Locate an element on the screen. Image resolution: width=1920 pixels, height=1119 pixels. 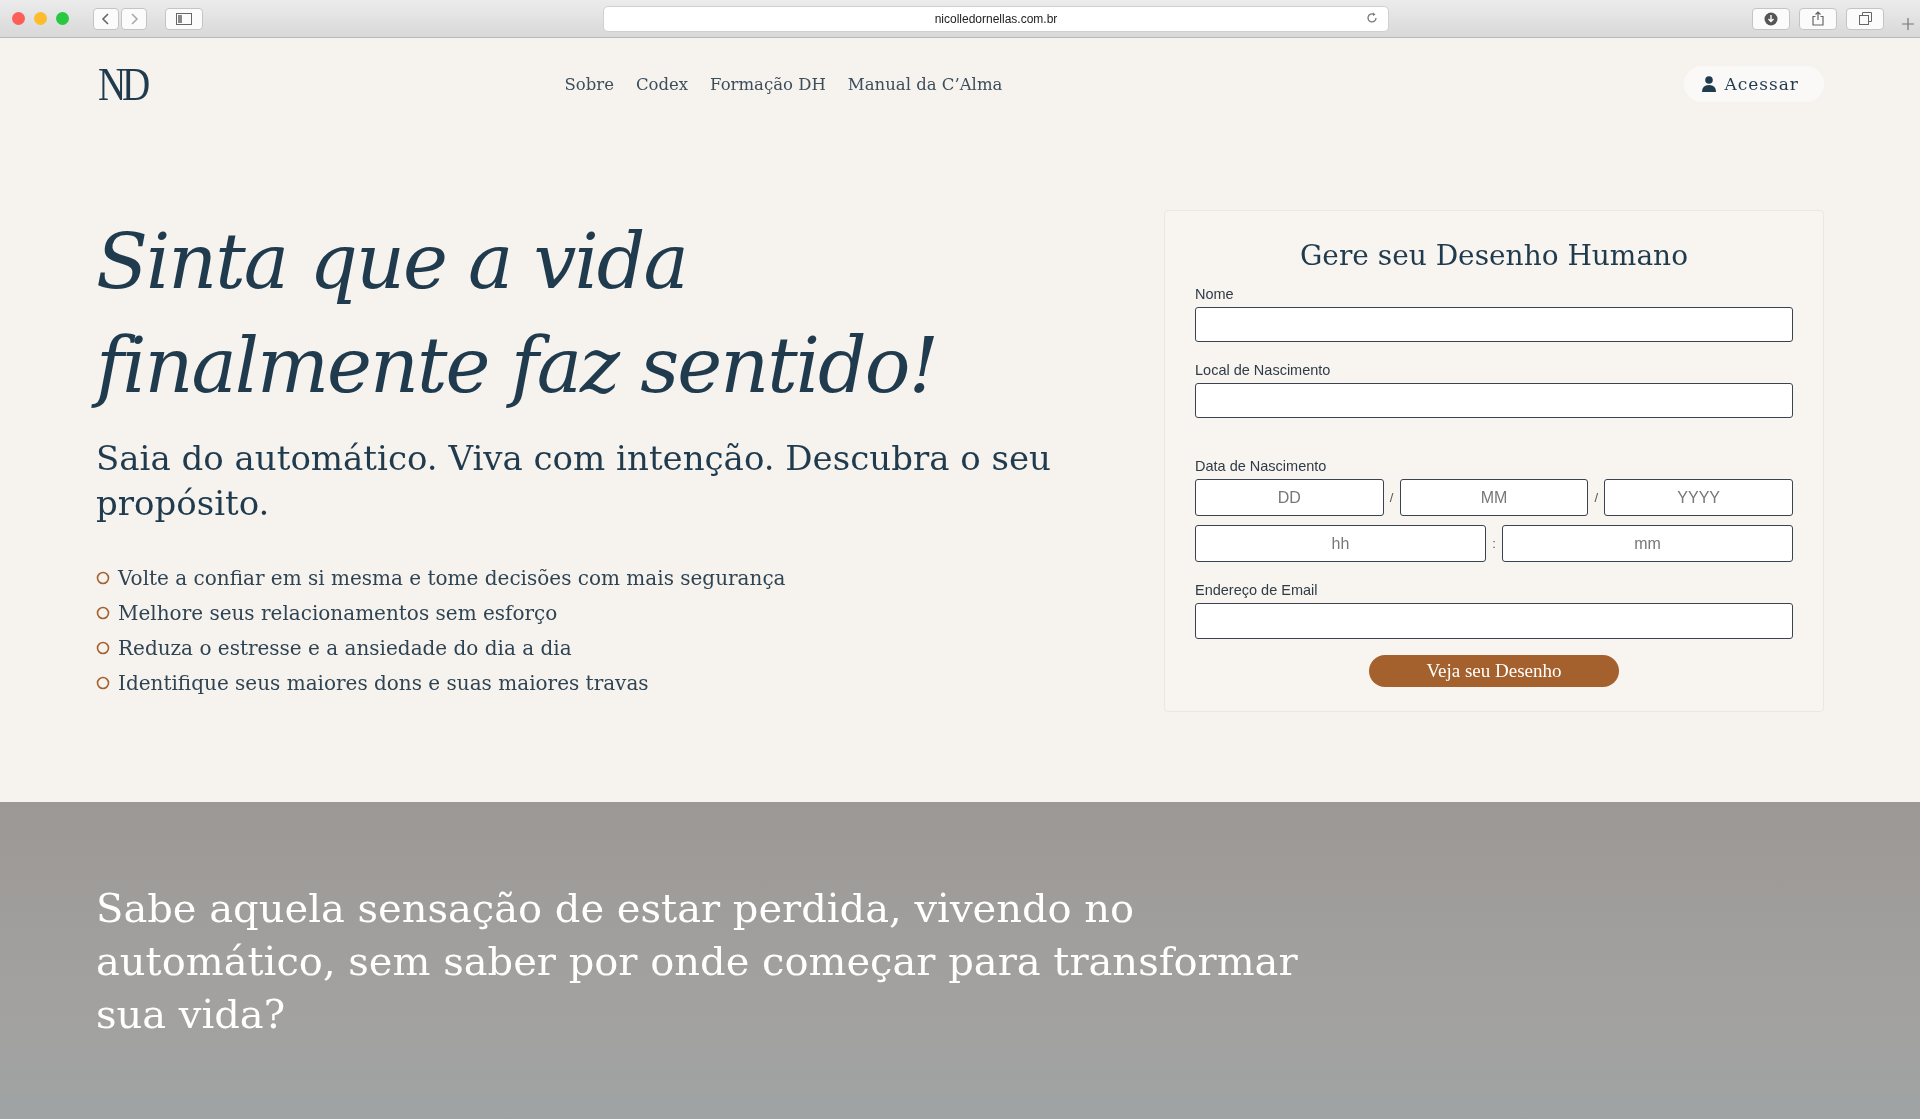
user-icon is located at coordinates (1709, 84).